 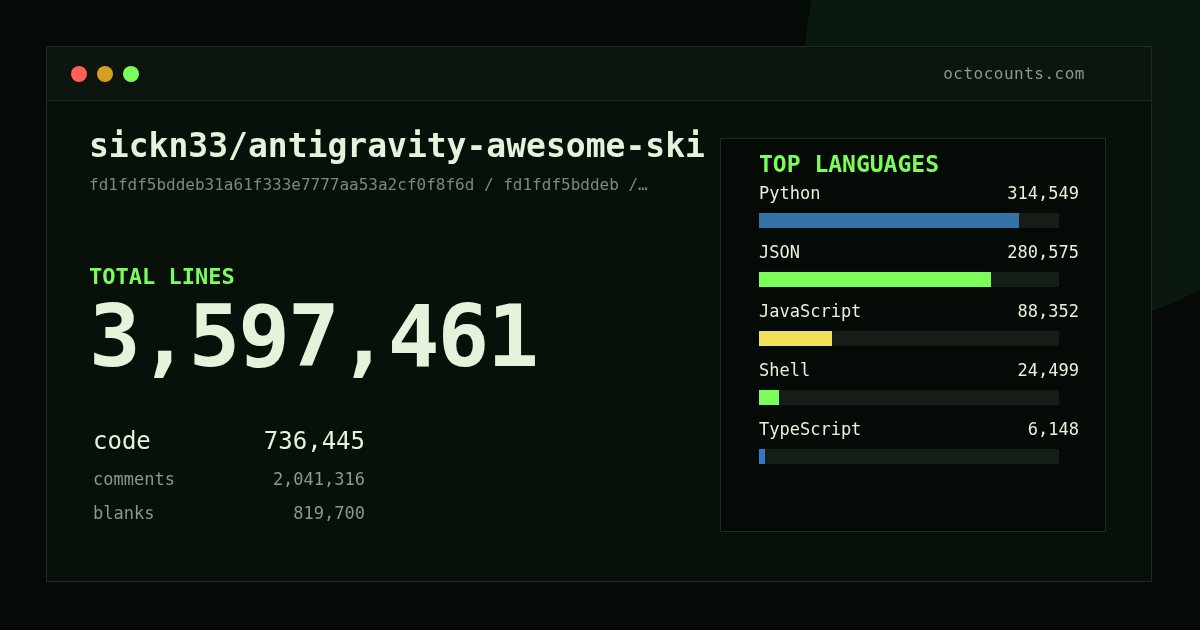 I want to click on language-name: JSON, so click(x=779, y=252).